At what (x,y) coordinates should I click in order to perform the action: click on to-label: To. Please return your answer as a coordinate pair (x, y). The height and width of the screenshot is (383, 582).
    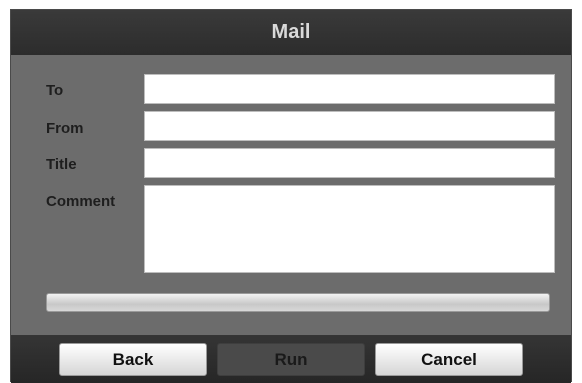
    Looking at the image, I should click on (55, 90).